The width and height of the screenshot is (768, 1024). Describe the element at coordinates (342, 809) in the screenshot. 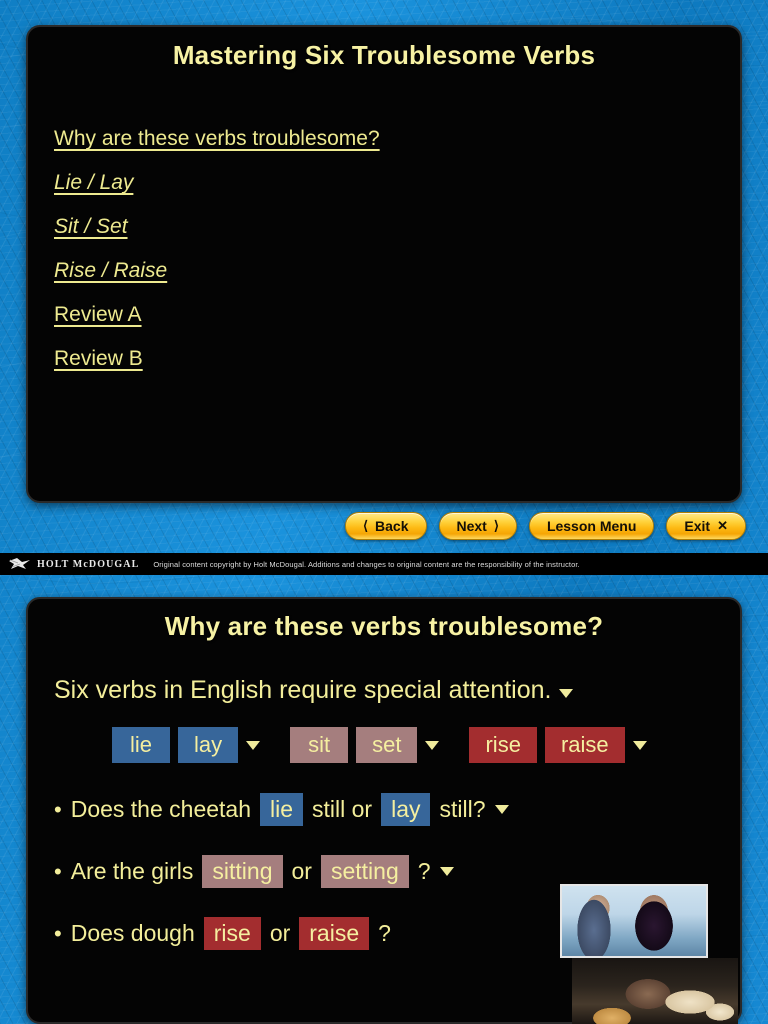

I see `bullet-text-mid: still or` at that location.